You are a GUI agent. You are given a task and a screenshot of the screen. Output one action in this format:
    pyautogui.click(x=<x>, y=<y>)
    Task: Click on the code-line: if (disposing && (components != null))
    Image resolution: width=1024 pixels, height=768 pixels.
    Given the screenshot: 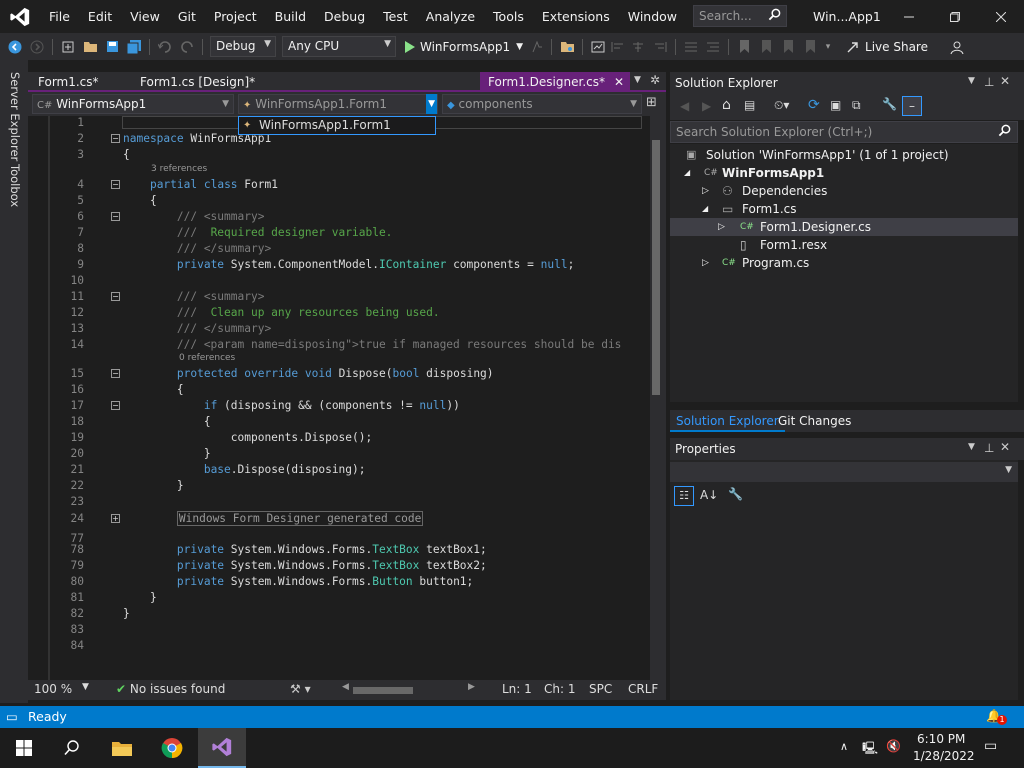 What is the action you would take?
    pyautogui.click(x=291, y=405)
    